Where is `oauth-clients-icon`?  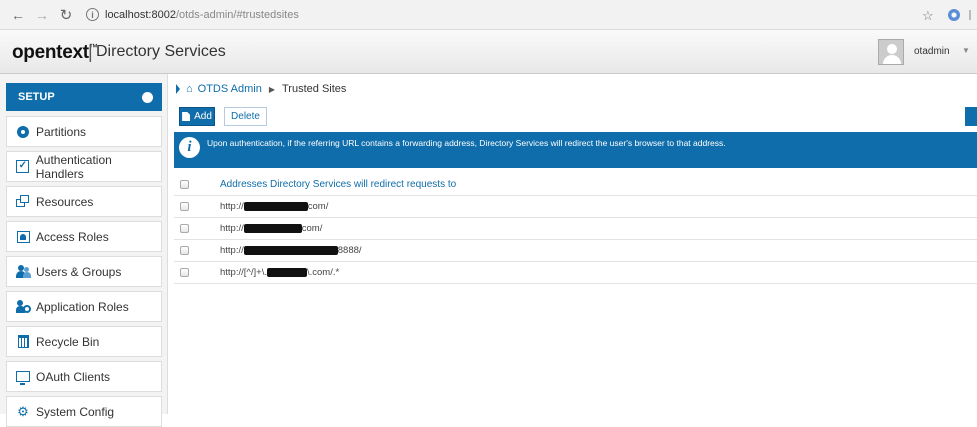
oauth-clients-icon is located at coordinates (23, 377).